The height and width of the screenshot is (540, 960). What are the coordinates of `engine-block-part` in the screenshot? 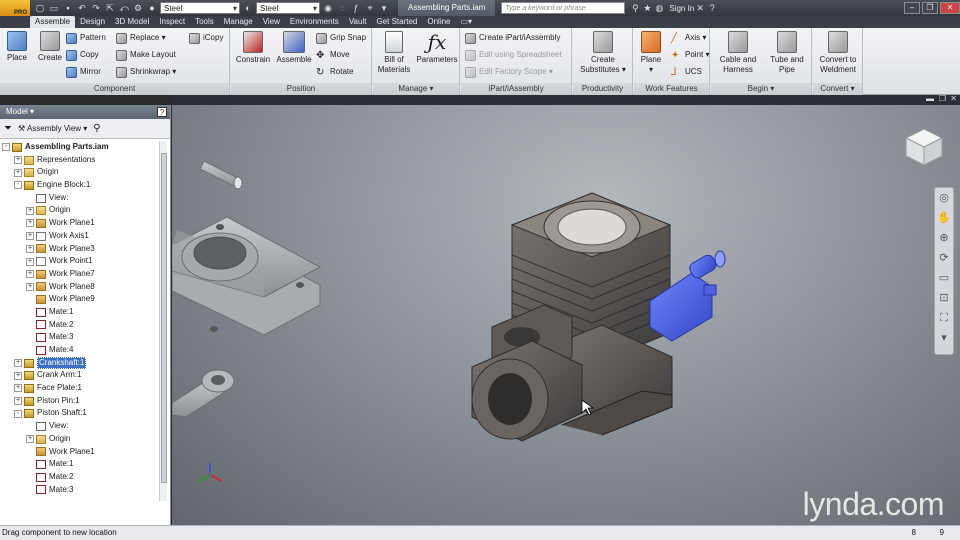 It's located at (572, 317).